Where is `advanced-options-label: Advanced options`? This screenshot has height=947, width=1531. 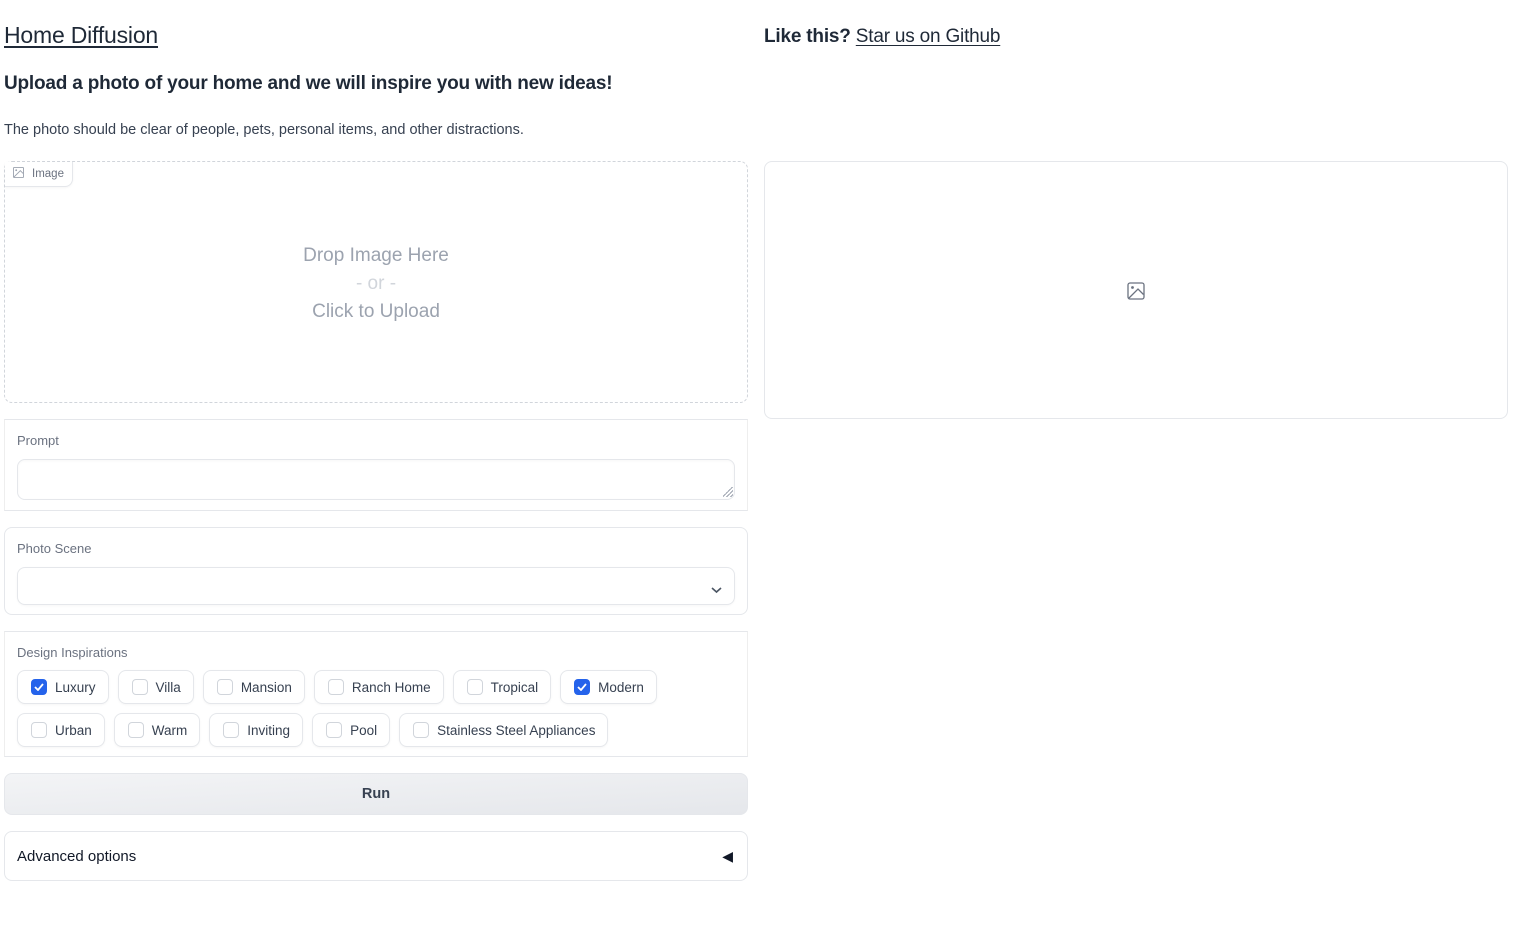
advanced-options-label: Advanced options is located at coordinates (77, 856).